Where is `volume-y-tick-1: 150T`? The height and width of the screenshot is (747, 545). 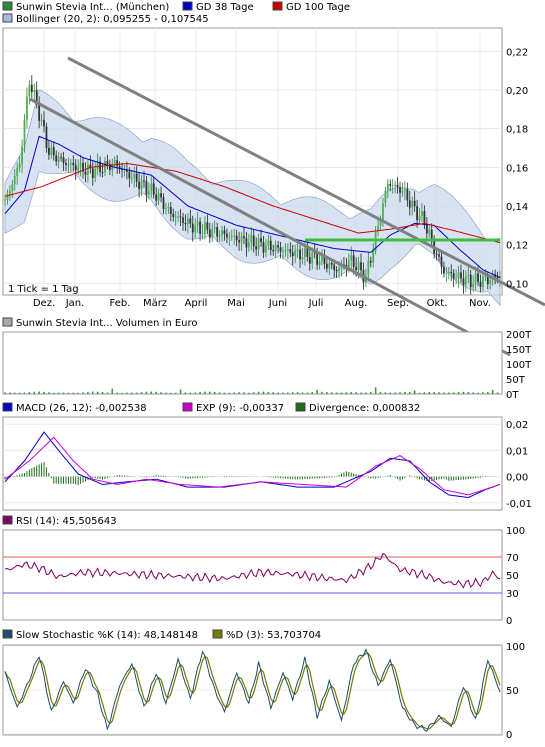 volume-y-tick-1: 150T is located at coordinates (519, 350).